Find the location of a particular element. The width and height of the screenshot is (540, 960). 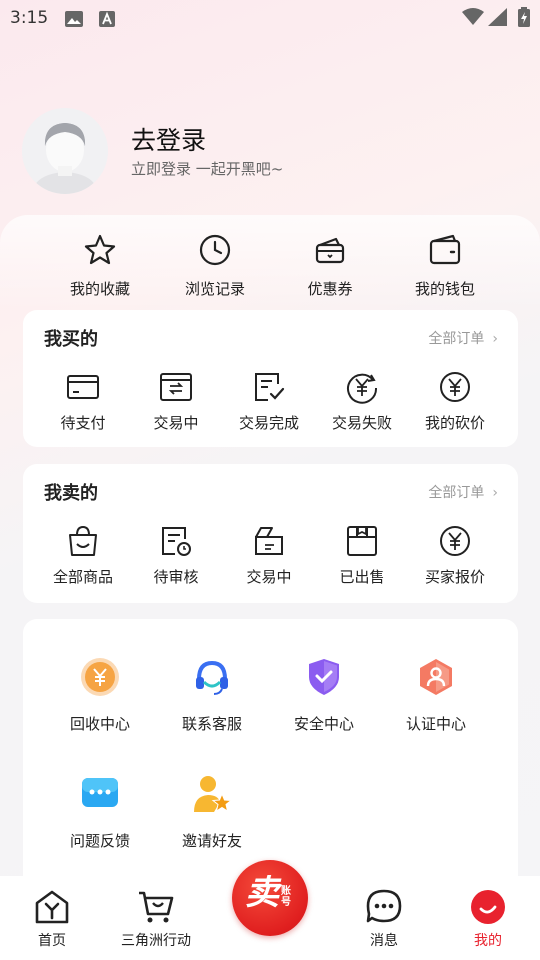

sell-sold: 已出售 is located at coordinates (362, 555).